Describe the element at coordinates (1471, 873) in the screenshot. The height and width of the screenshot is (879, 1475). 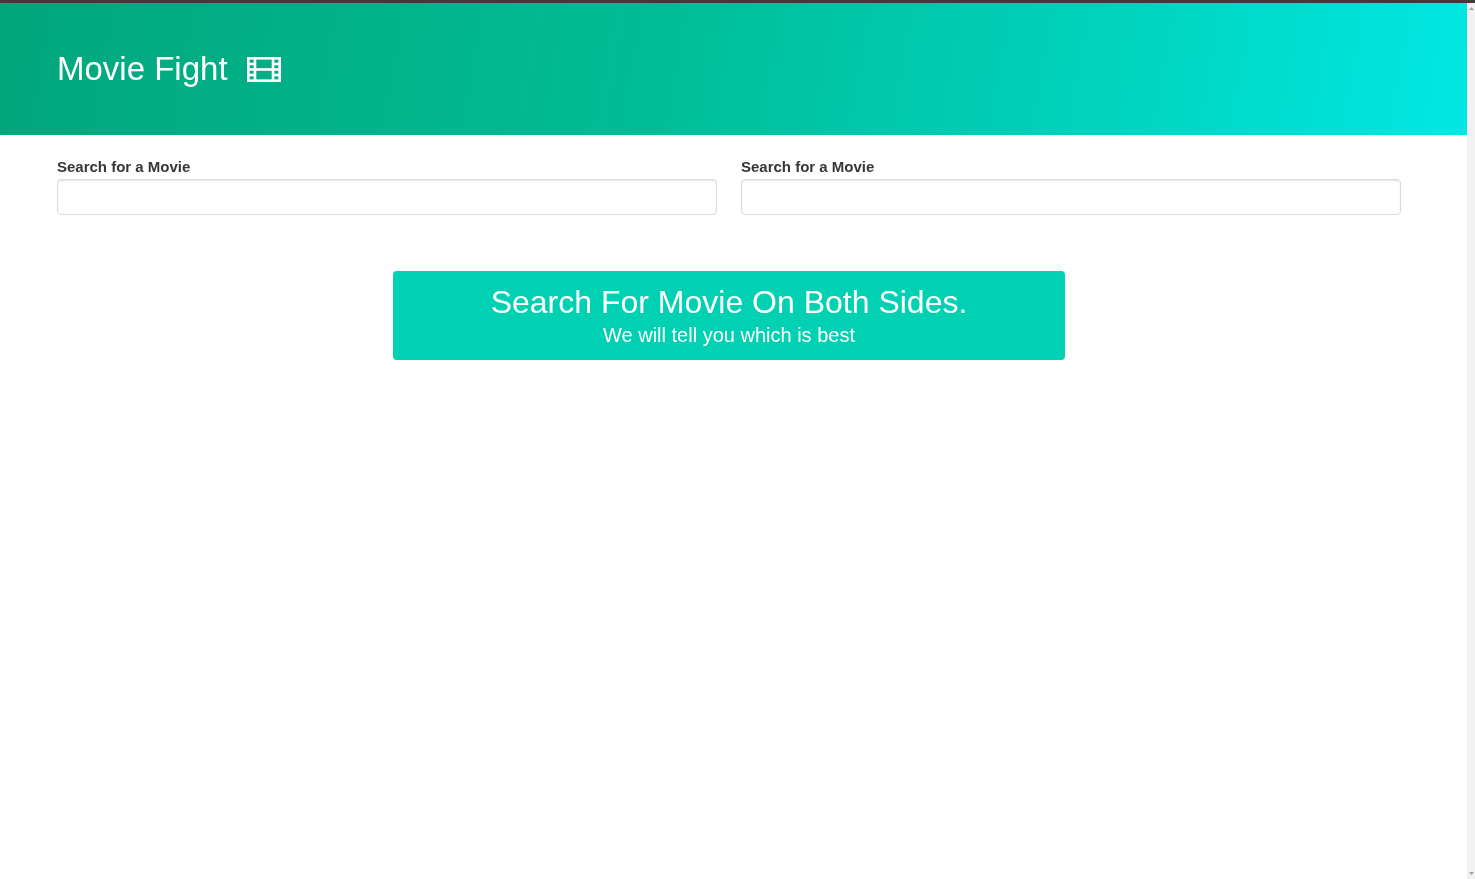
I see `scroll-down-icon` at that location.